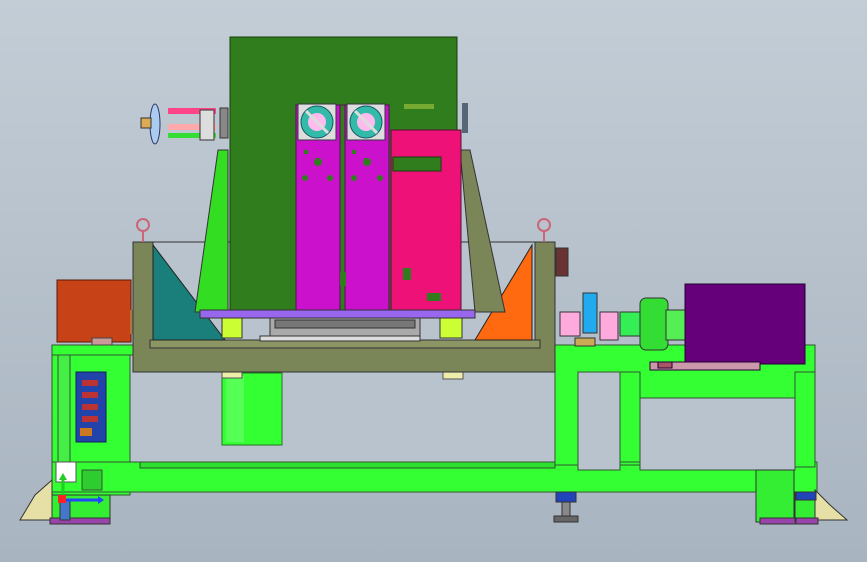  What do you see at coordinates (96, 312) in the screenshot?
I see `control-box` at bounding box center [96, 312].